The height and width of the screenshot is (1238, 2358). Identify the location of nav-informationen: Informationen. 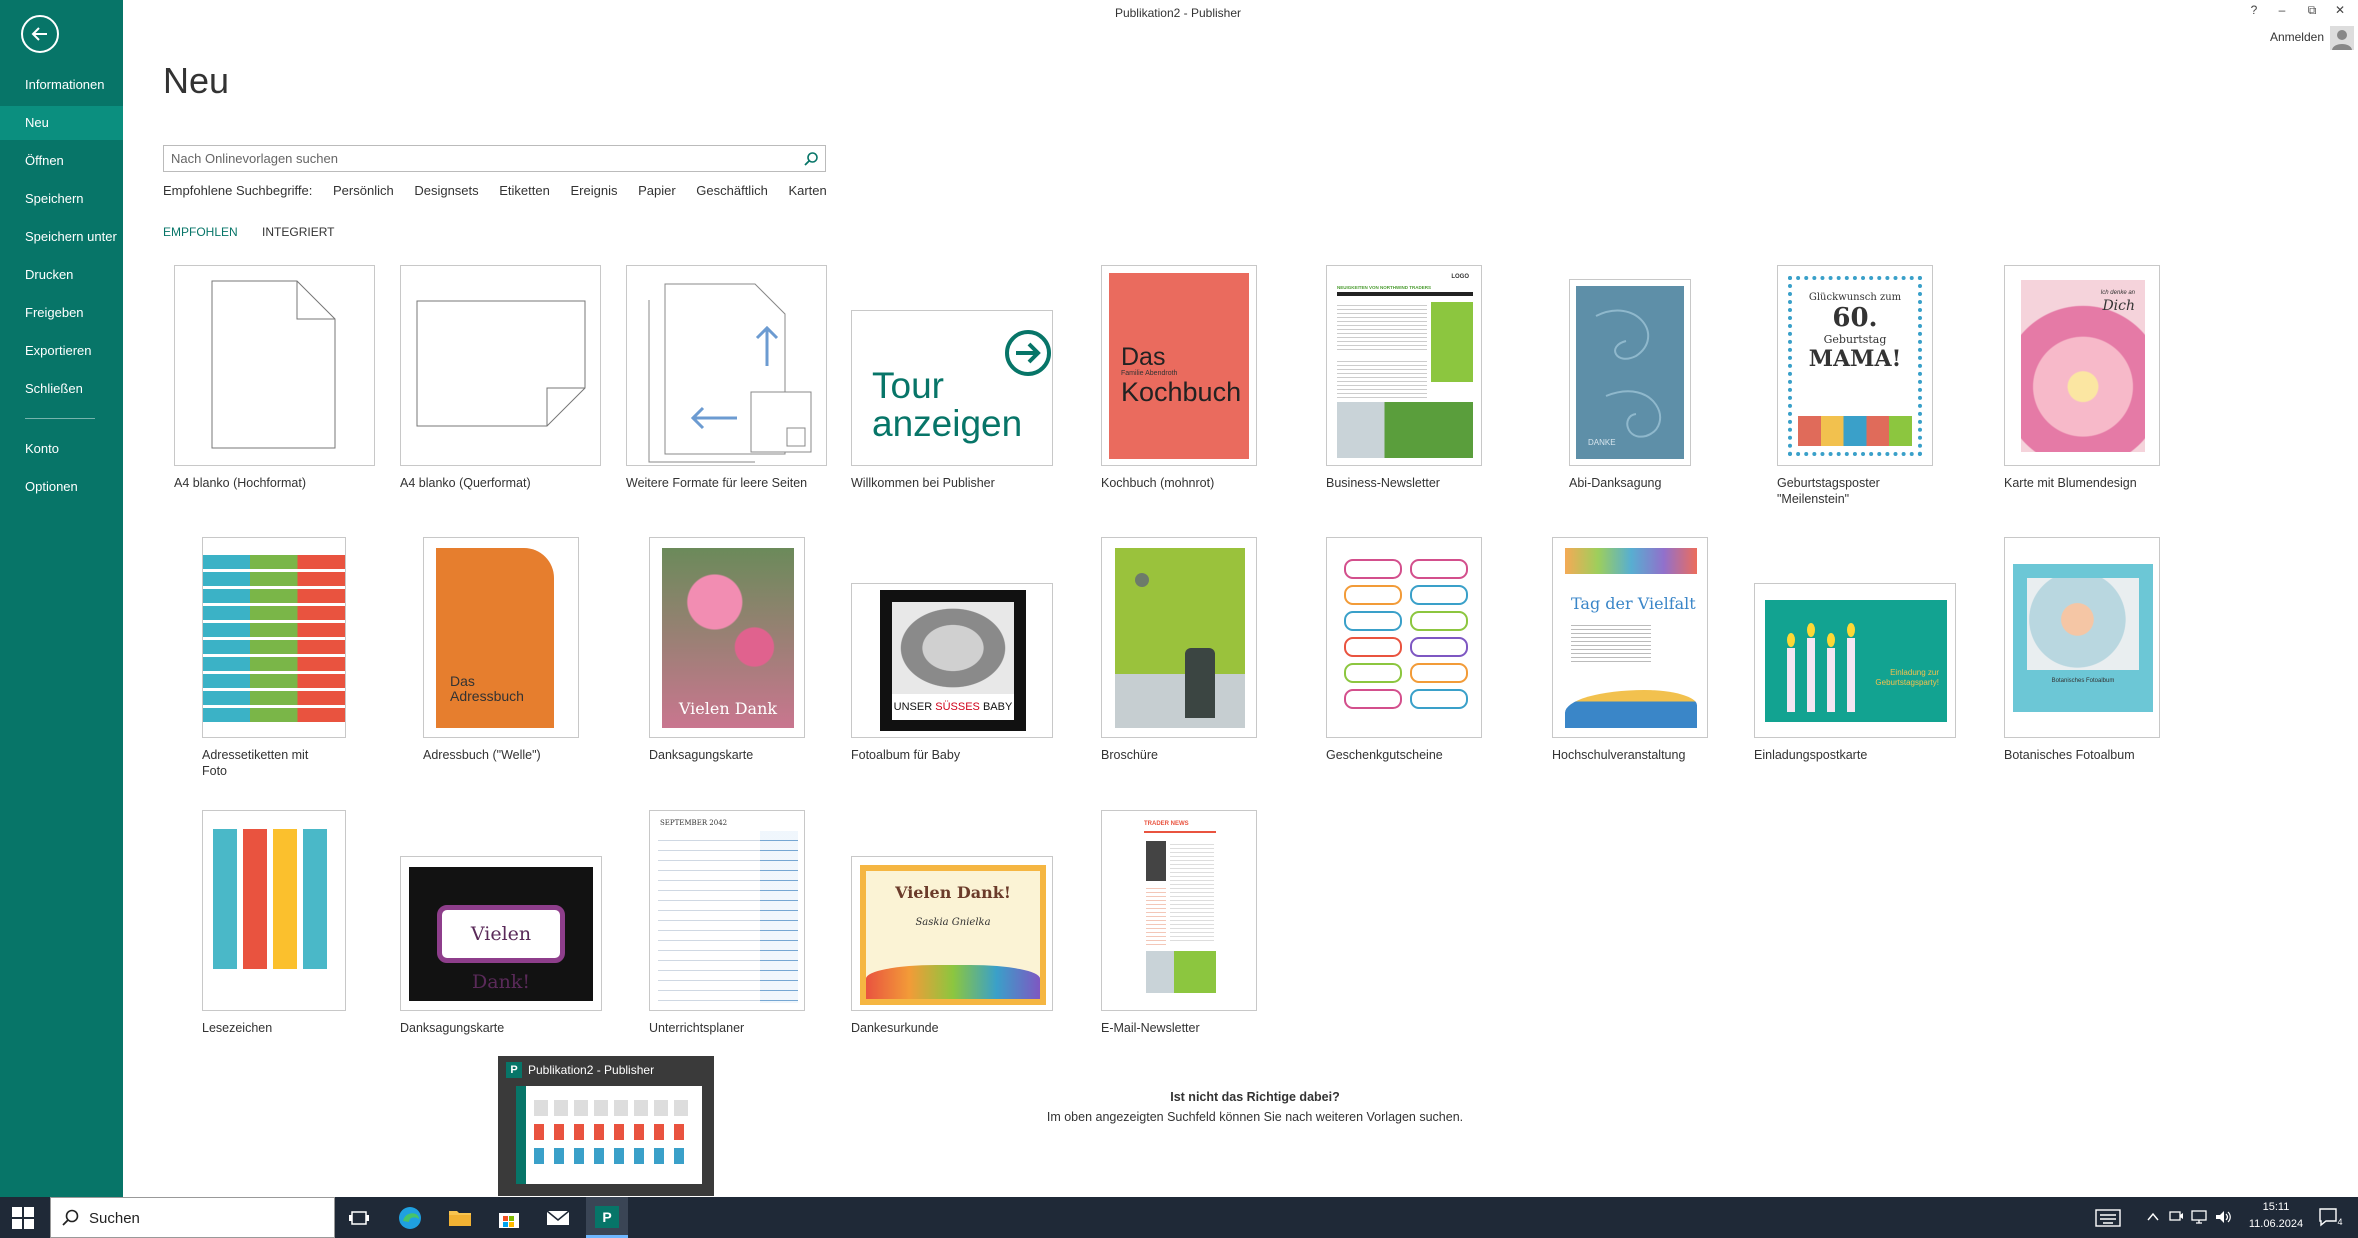
(61, 85).